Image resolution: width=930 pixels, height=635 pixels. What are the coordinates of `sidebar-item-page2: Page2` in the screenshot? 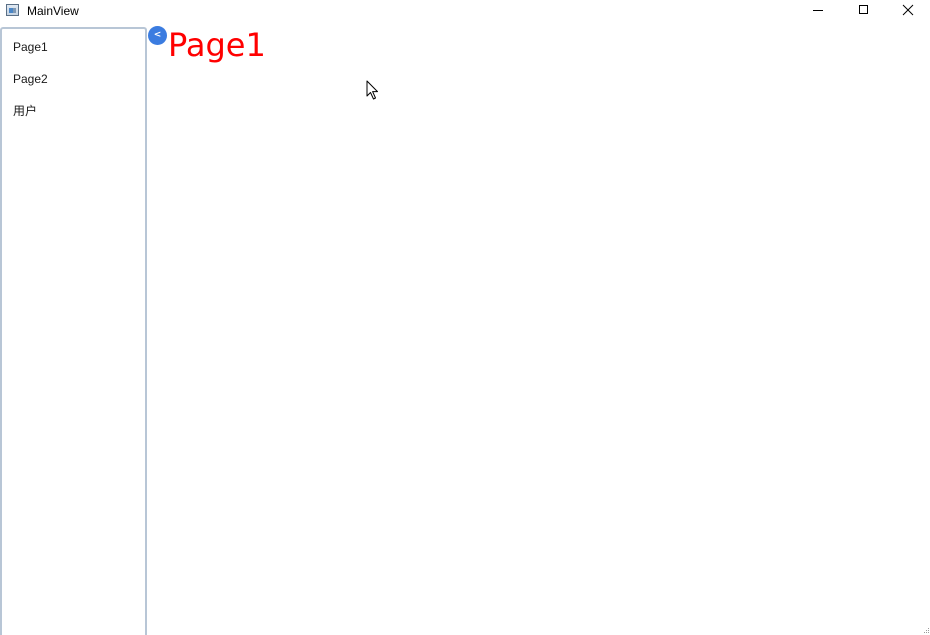 It's located at (30, 79).